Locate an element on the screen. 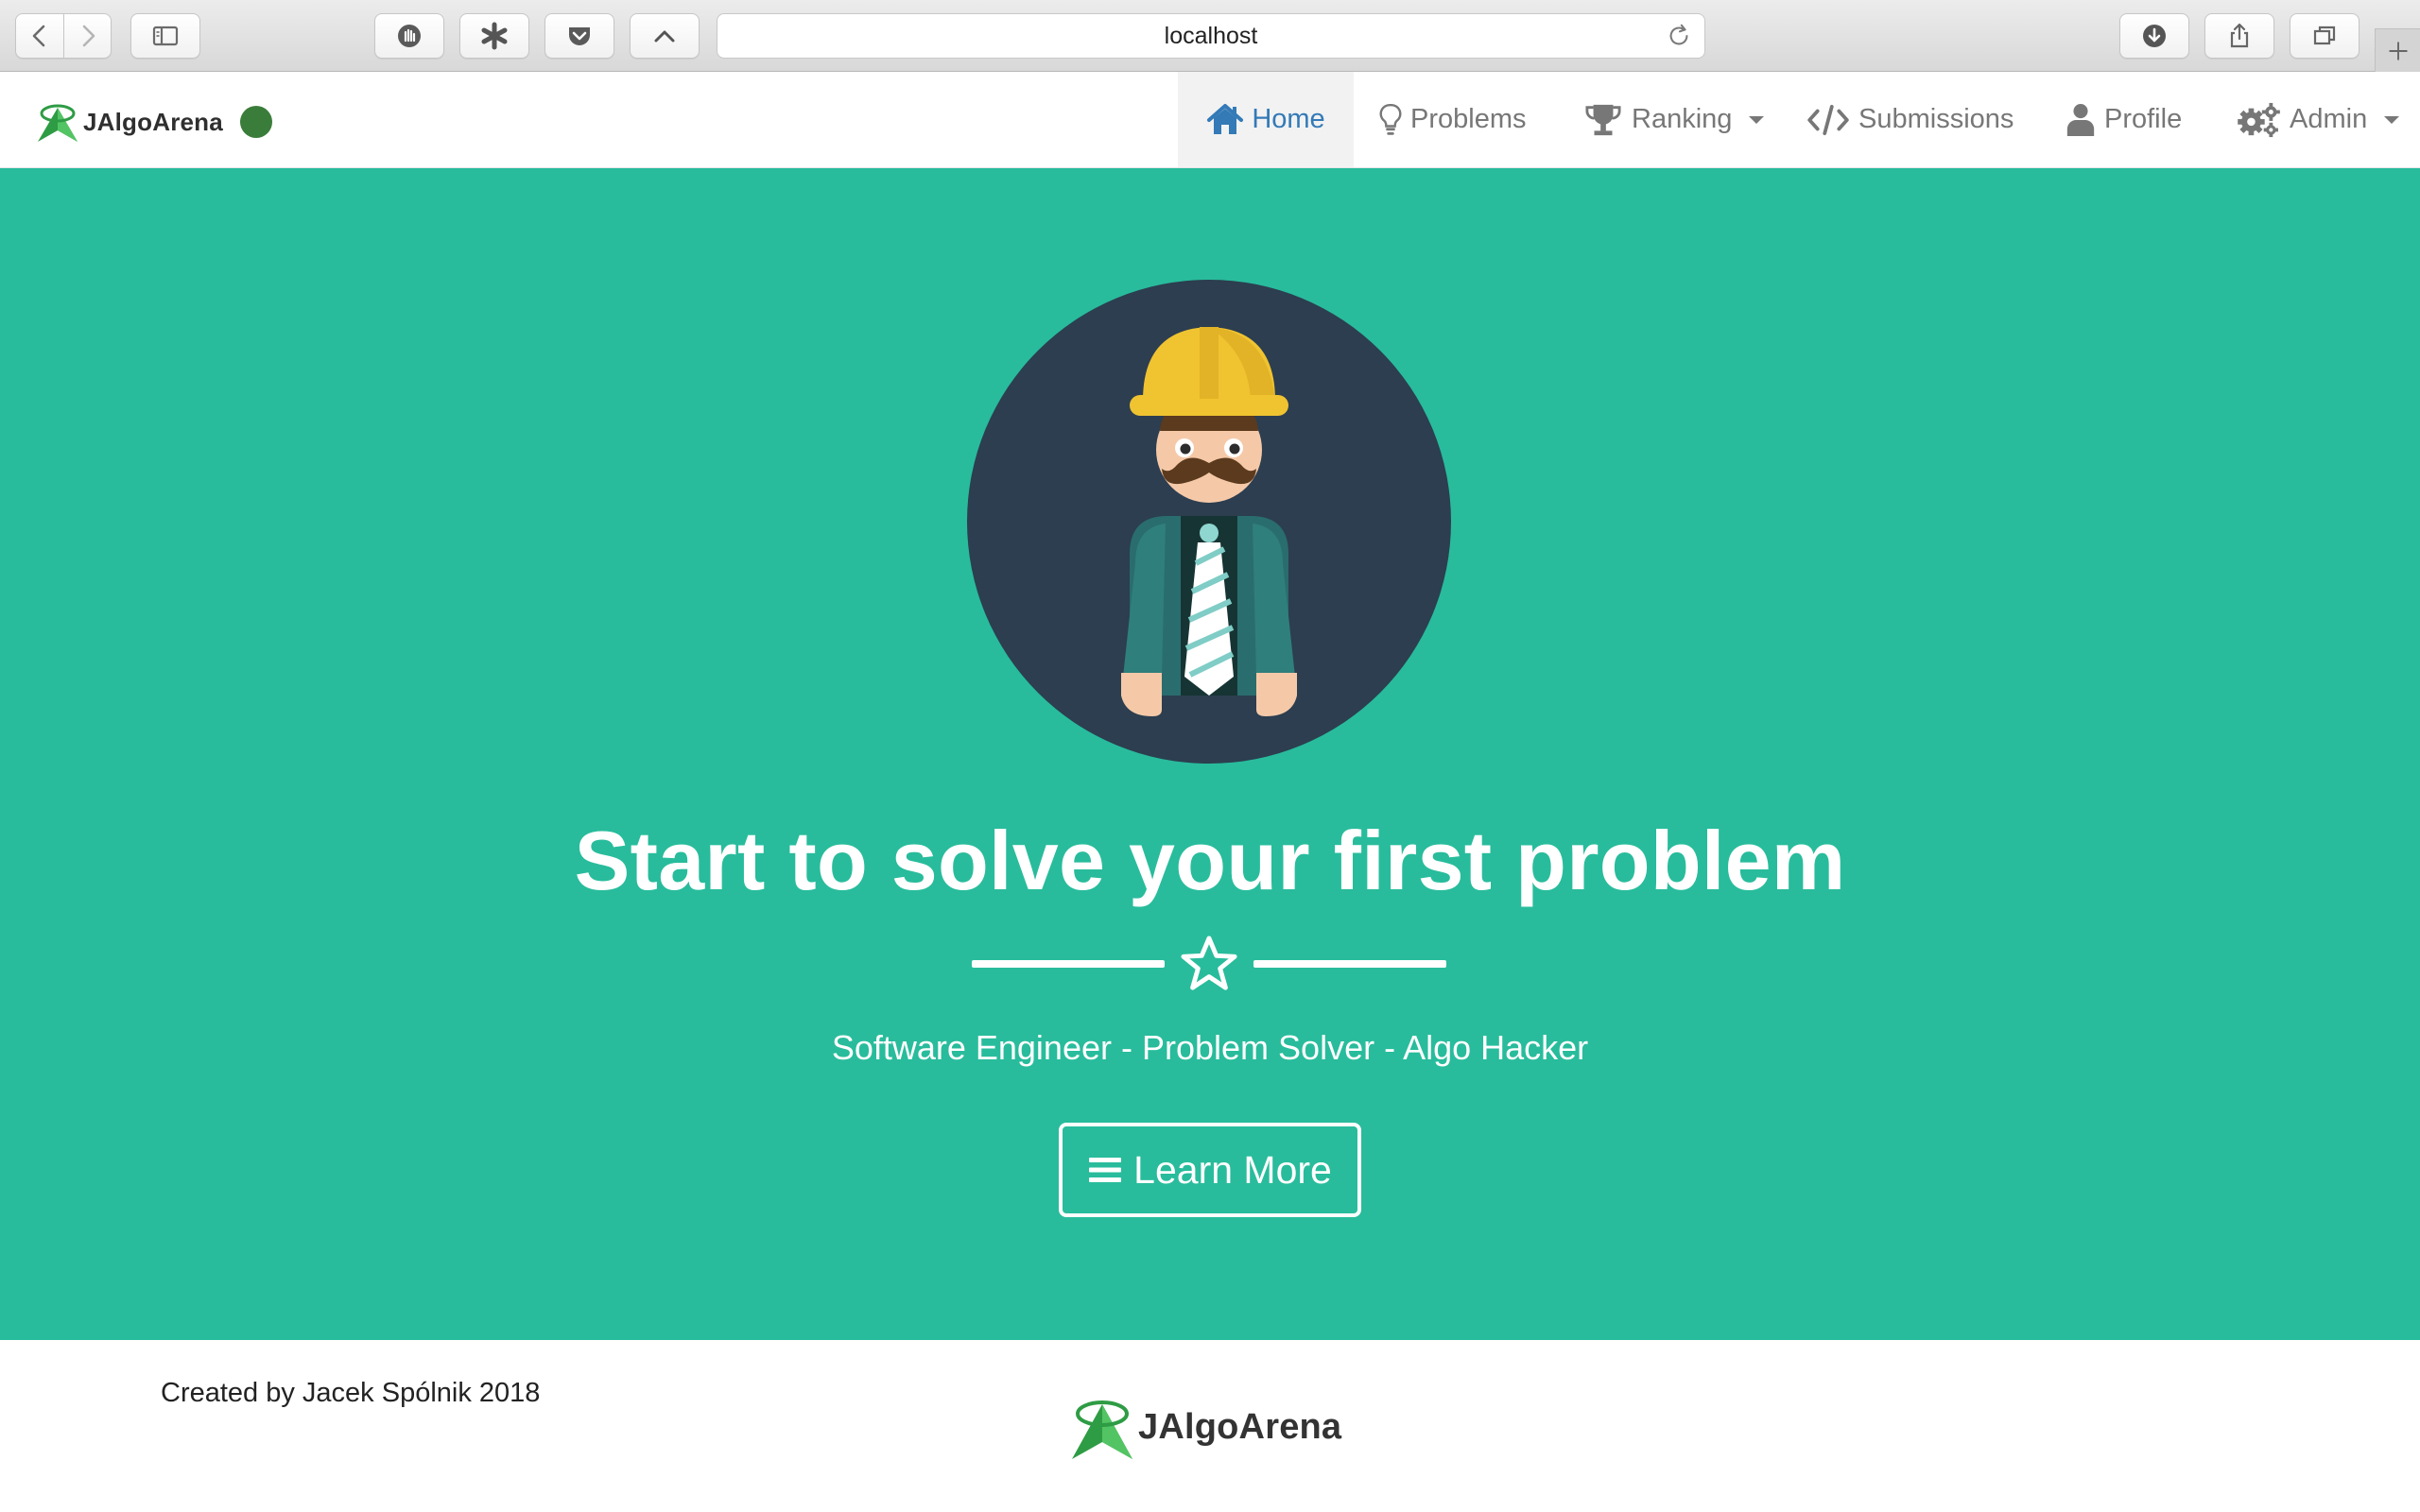 This screenshot has width=2420, height=1512. browser-toolbar: localhost is located at coordinates (1210, 36).